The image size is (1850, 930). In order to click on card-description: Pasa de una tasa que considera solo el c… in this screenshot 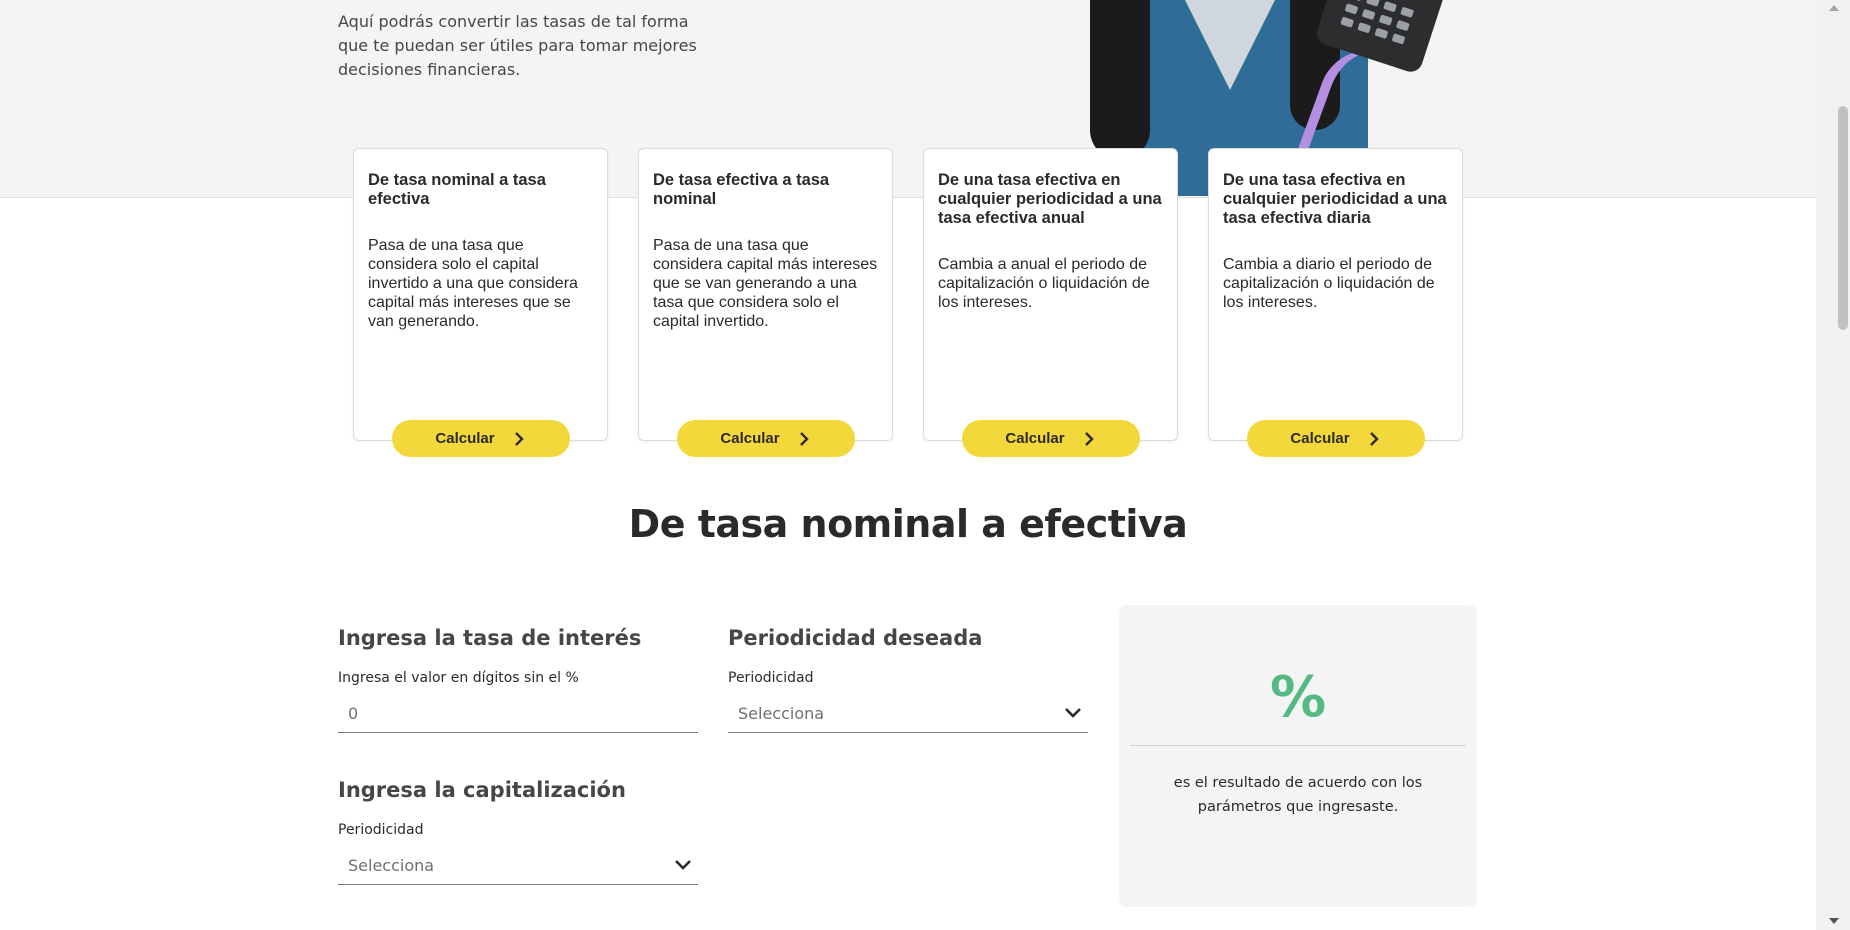, I will do `click(473, 283)`.